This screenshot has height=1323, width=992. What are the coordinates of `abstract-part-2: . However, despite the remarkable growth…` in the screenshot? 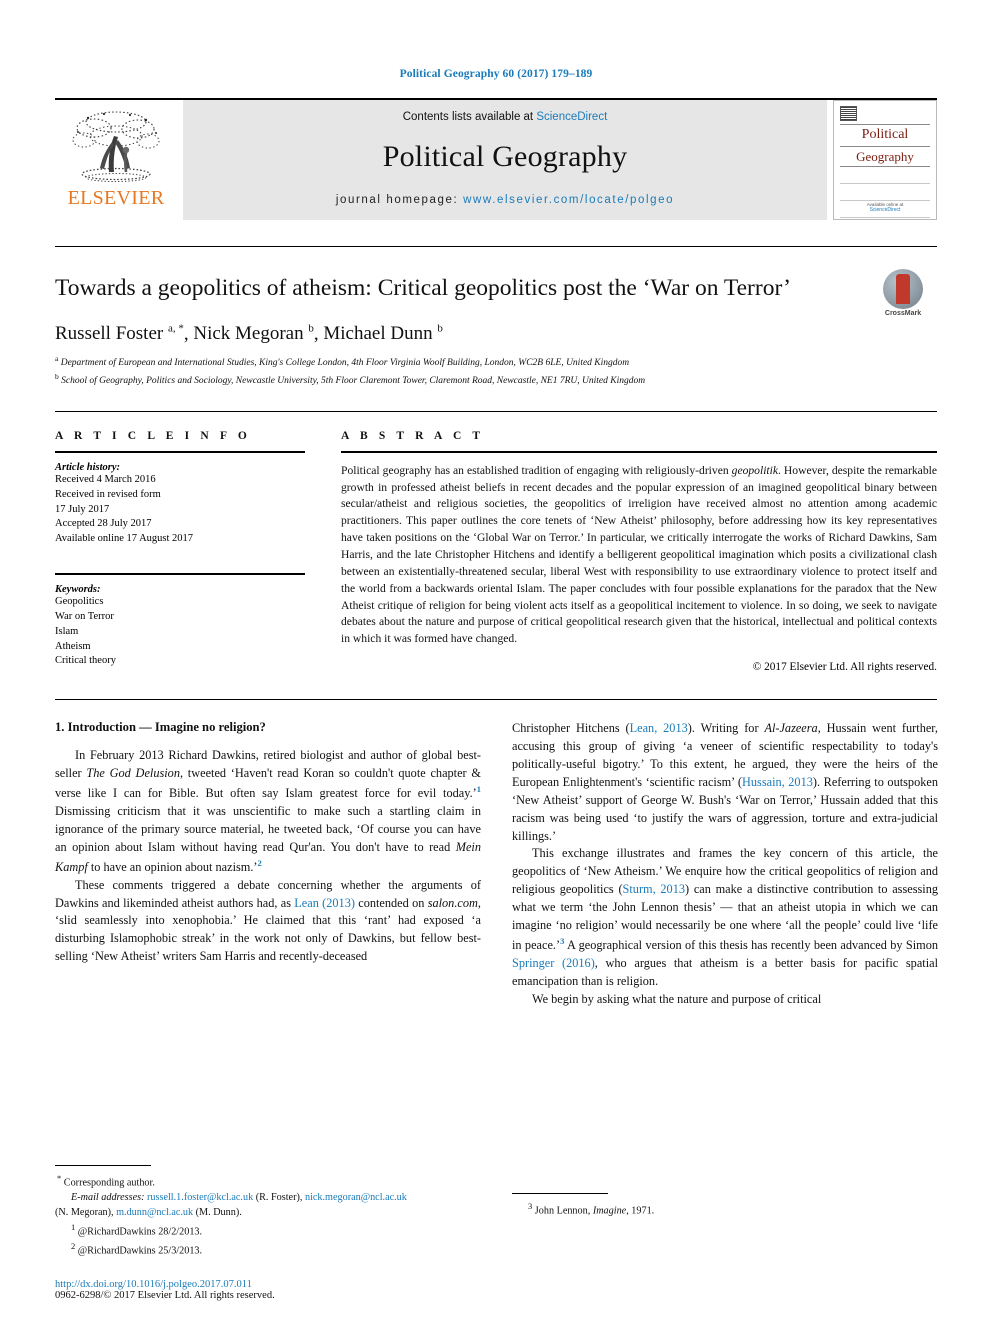 It's located at (639, 554).